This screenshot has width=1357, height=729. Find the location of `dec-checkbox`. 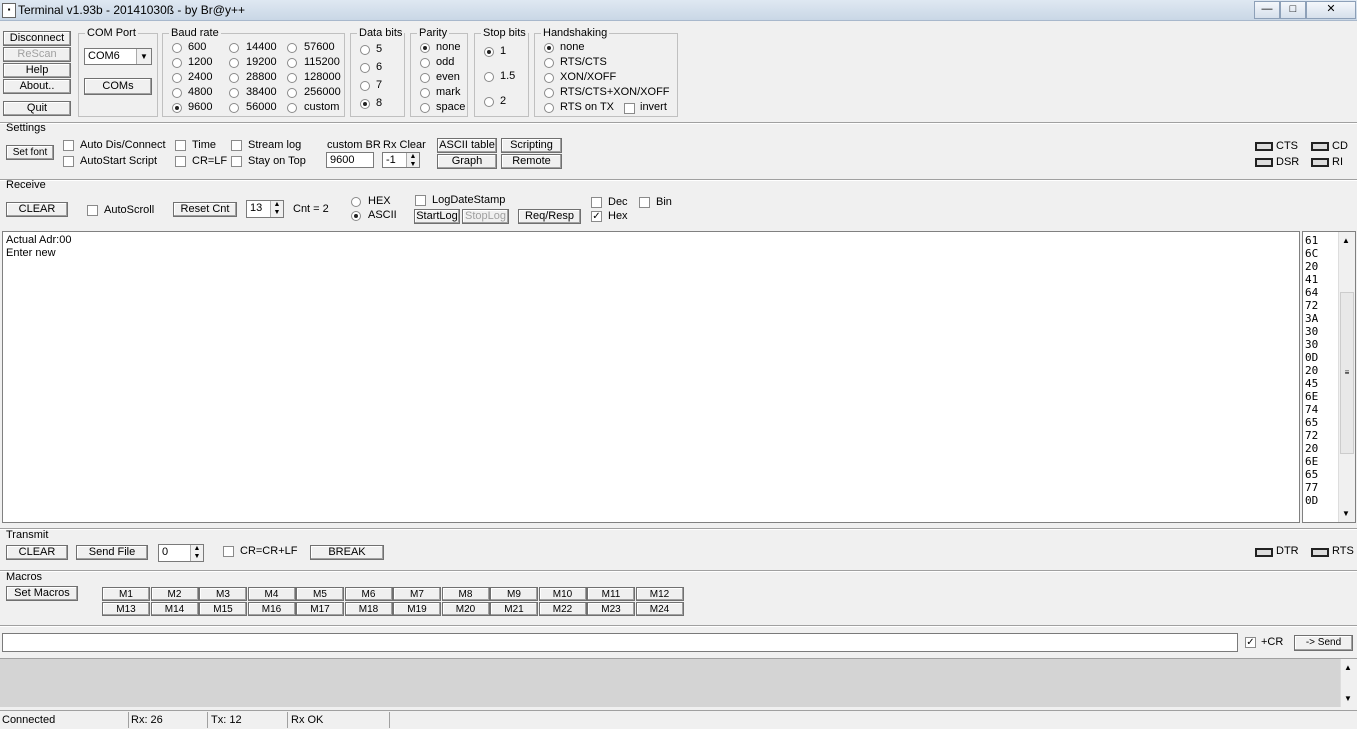

dec-checkbox is located at coordinates (596, 202).